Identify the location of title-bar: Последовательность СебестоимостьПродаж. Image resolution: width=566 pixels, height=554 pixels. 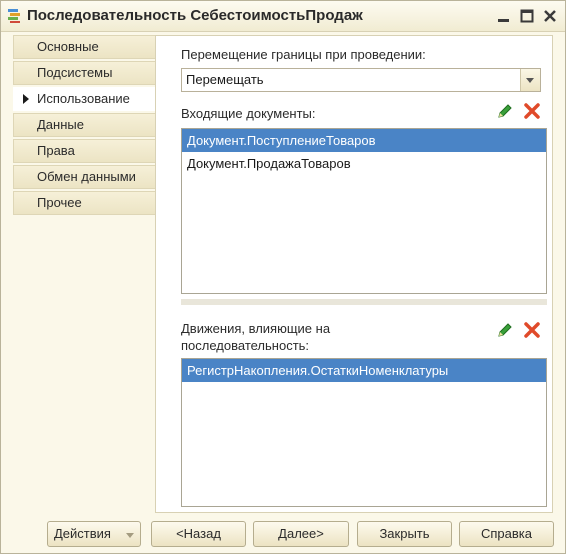
(283, 16).